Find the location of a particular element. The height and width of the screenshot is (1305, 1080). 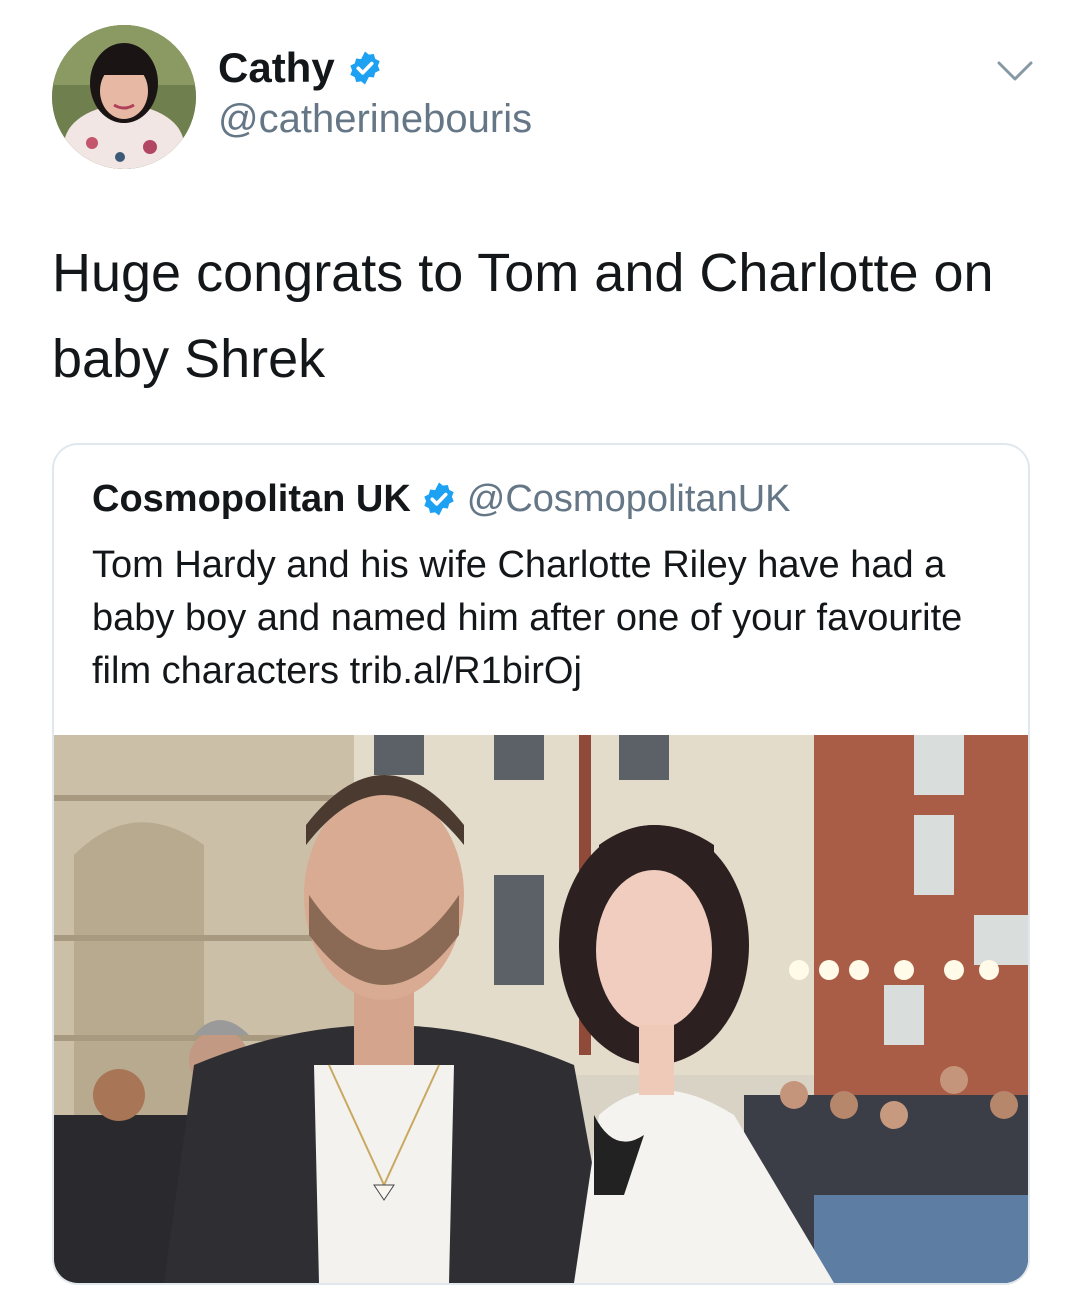

quoted-handle: @CosmopolitanUK is located at coordinates (629, 499).